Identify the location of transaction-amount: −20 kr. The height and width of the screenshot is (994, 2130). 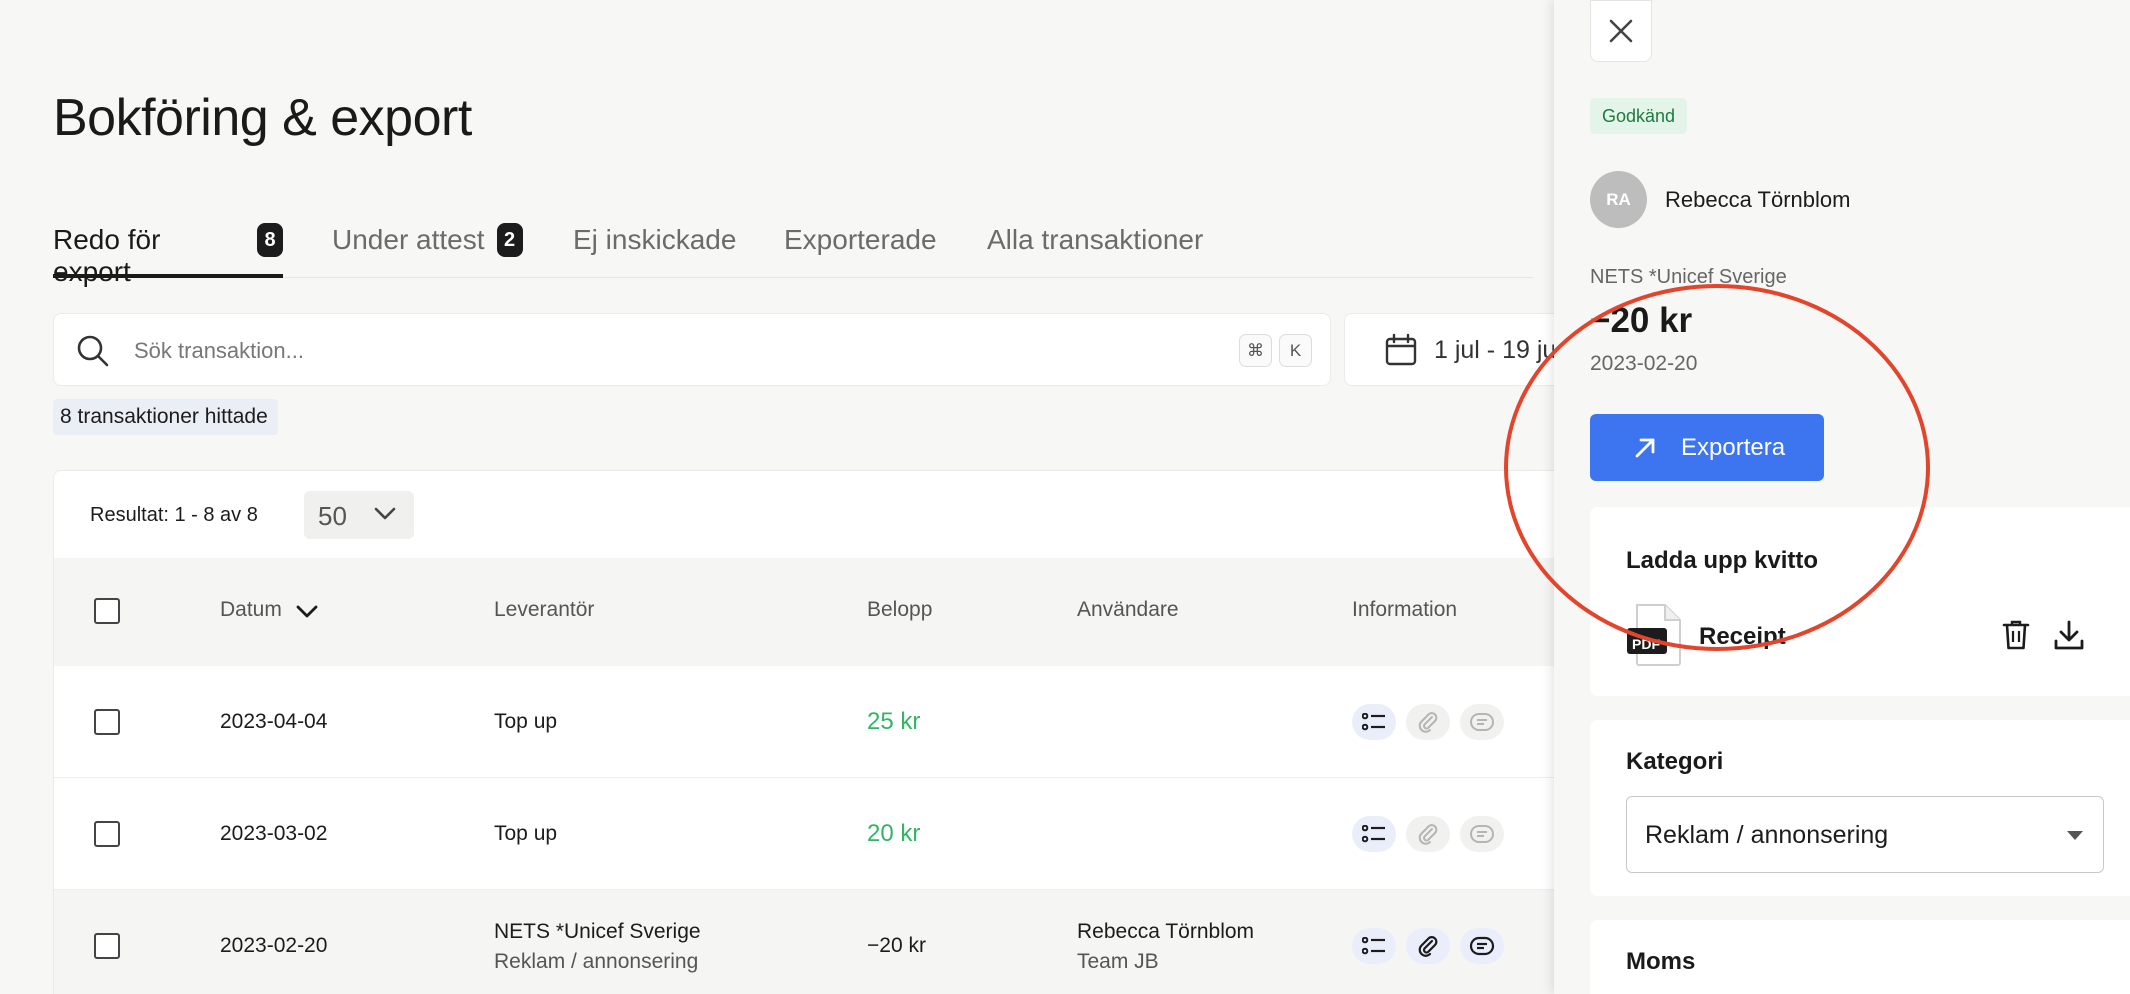
(1641, 320).